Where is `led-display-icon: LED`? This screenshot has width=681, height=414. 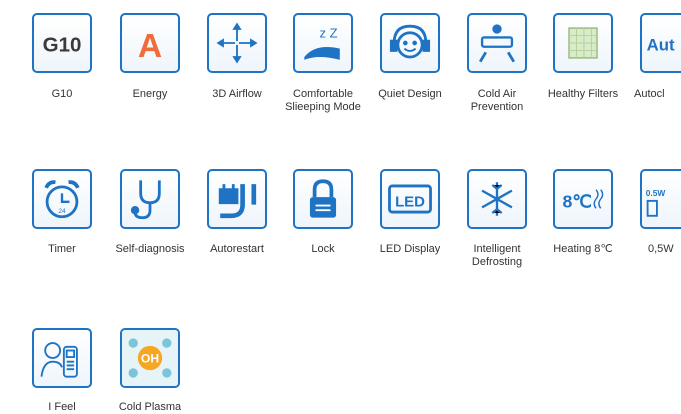 led-display-icon: LED is located at coordinates (410, 199).